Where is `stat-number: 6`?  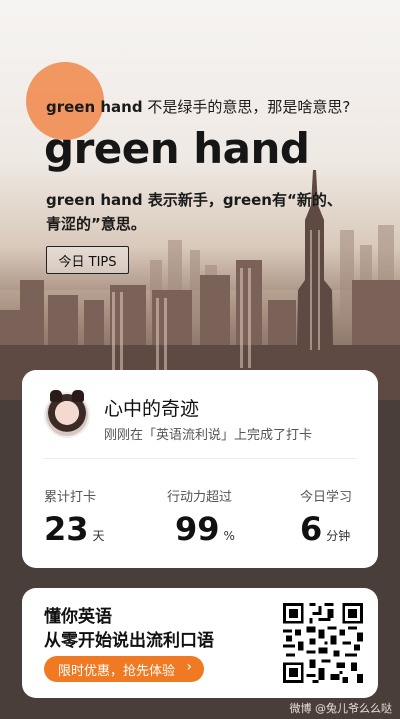 stat-number: 6 is located at coordinates (311, 529).